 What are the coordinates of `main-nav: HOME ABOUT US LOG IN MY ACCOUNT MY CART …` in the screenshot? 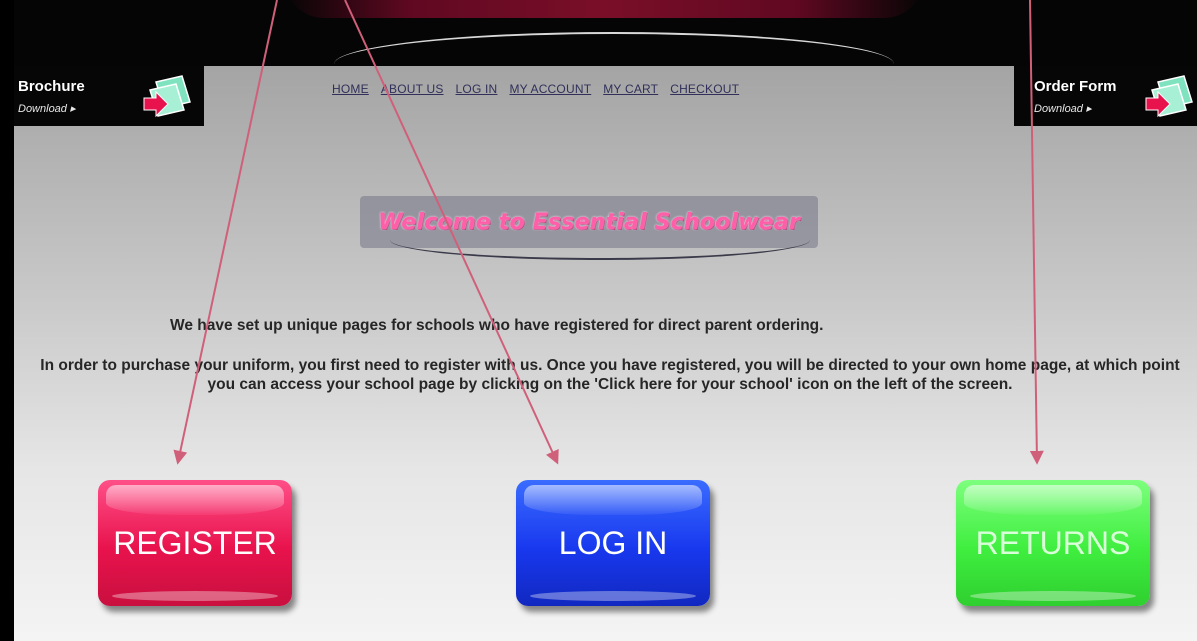 It's located at (535, 89).